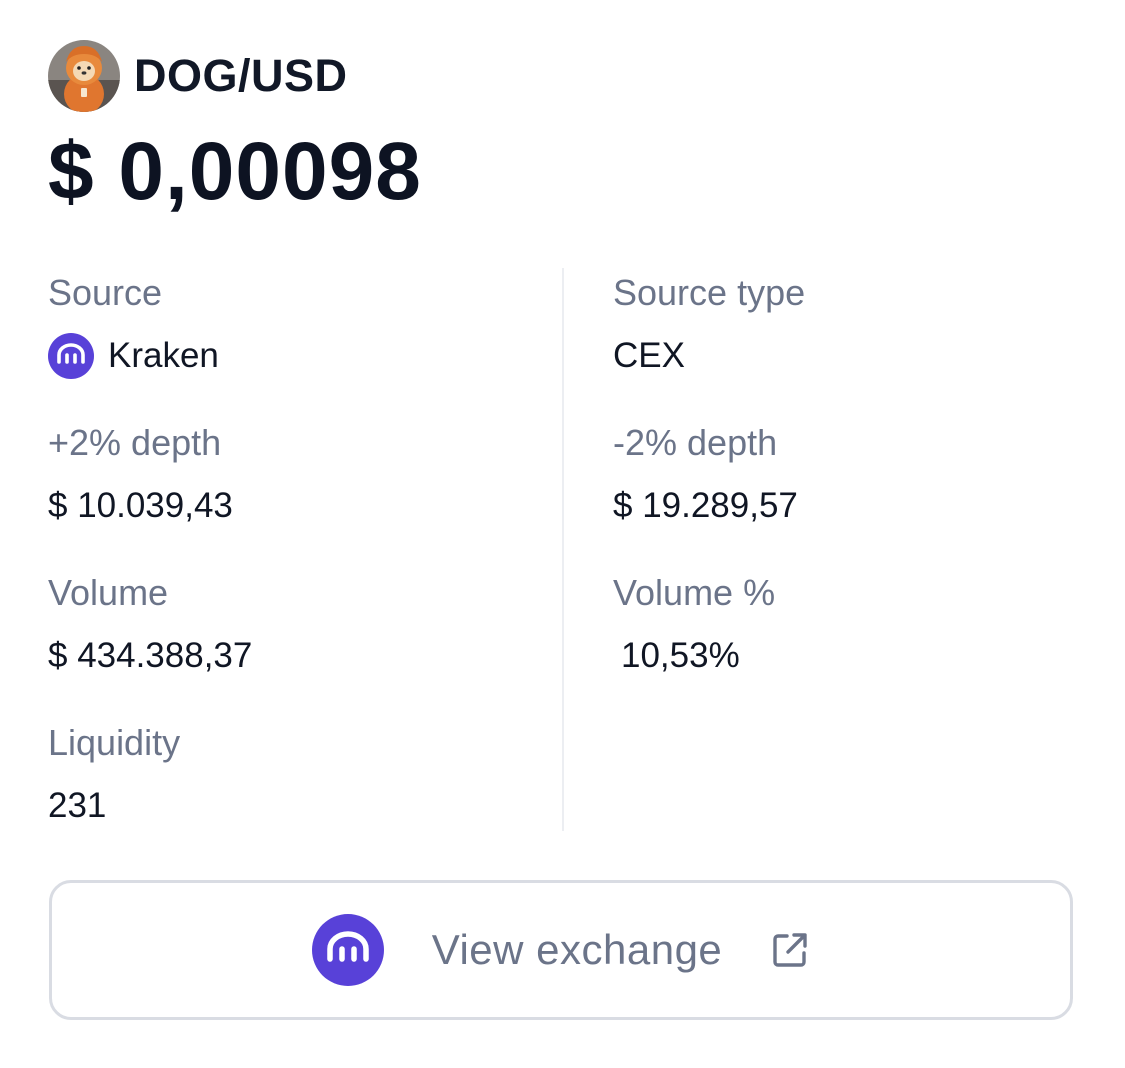 This screenshot has width=1125, height=1068. Describe the element at coordinates (680, 655) in the screenshot. I see `volume-pct-value: 10,53%` at that location.